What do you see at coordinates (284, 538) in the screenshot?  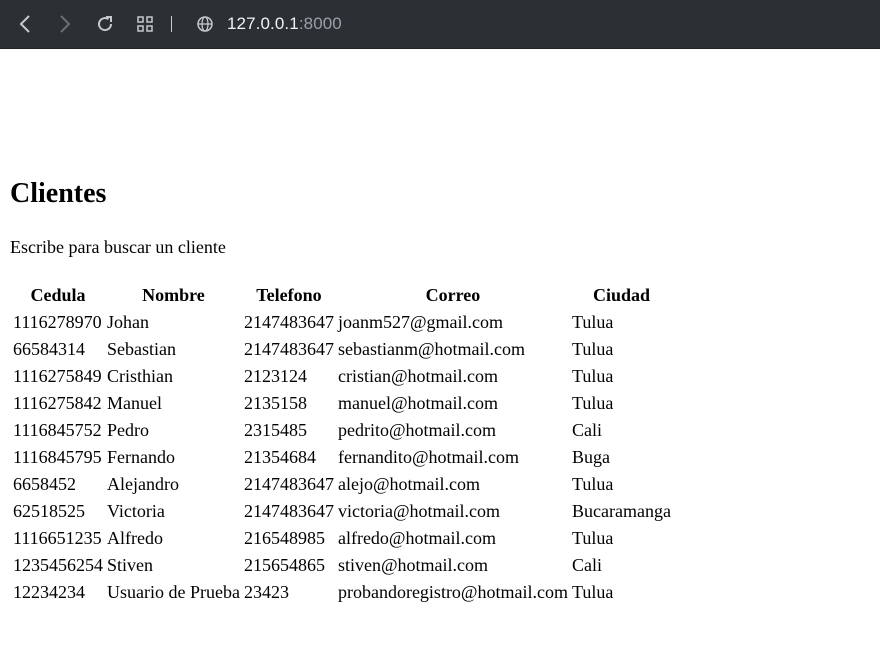 I see `cell-telefono: 216548985` at bounding box center [284, 538].